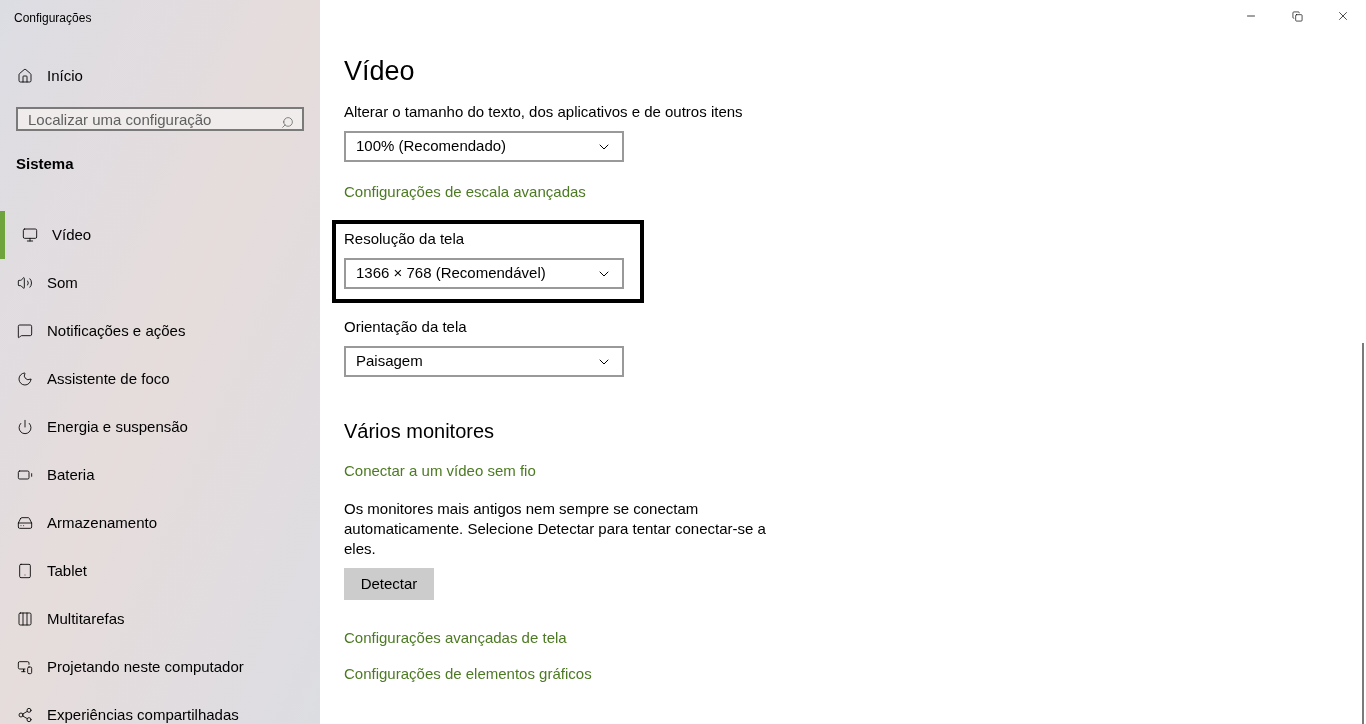 This screenshot has width=1366, height=724. Describe the element at coordinates (543, 112) in the screenshot. I see `field-label: Alterar o tamanho do texto, dos aplicativos e de outros itens` at that location.